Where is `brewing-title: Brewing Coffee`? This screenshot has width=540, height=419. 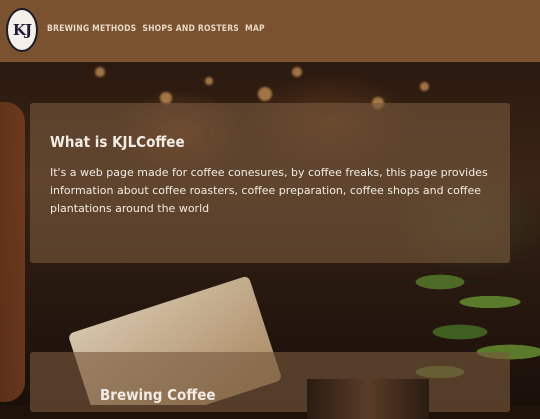 brewing-title: Brewing Coffee is located at coordinates (158, 395).